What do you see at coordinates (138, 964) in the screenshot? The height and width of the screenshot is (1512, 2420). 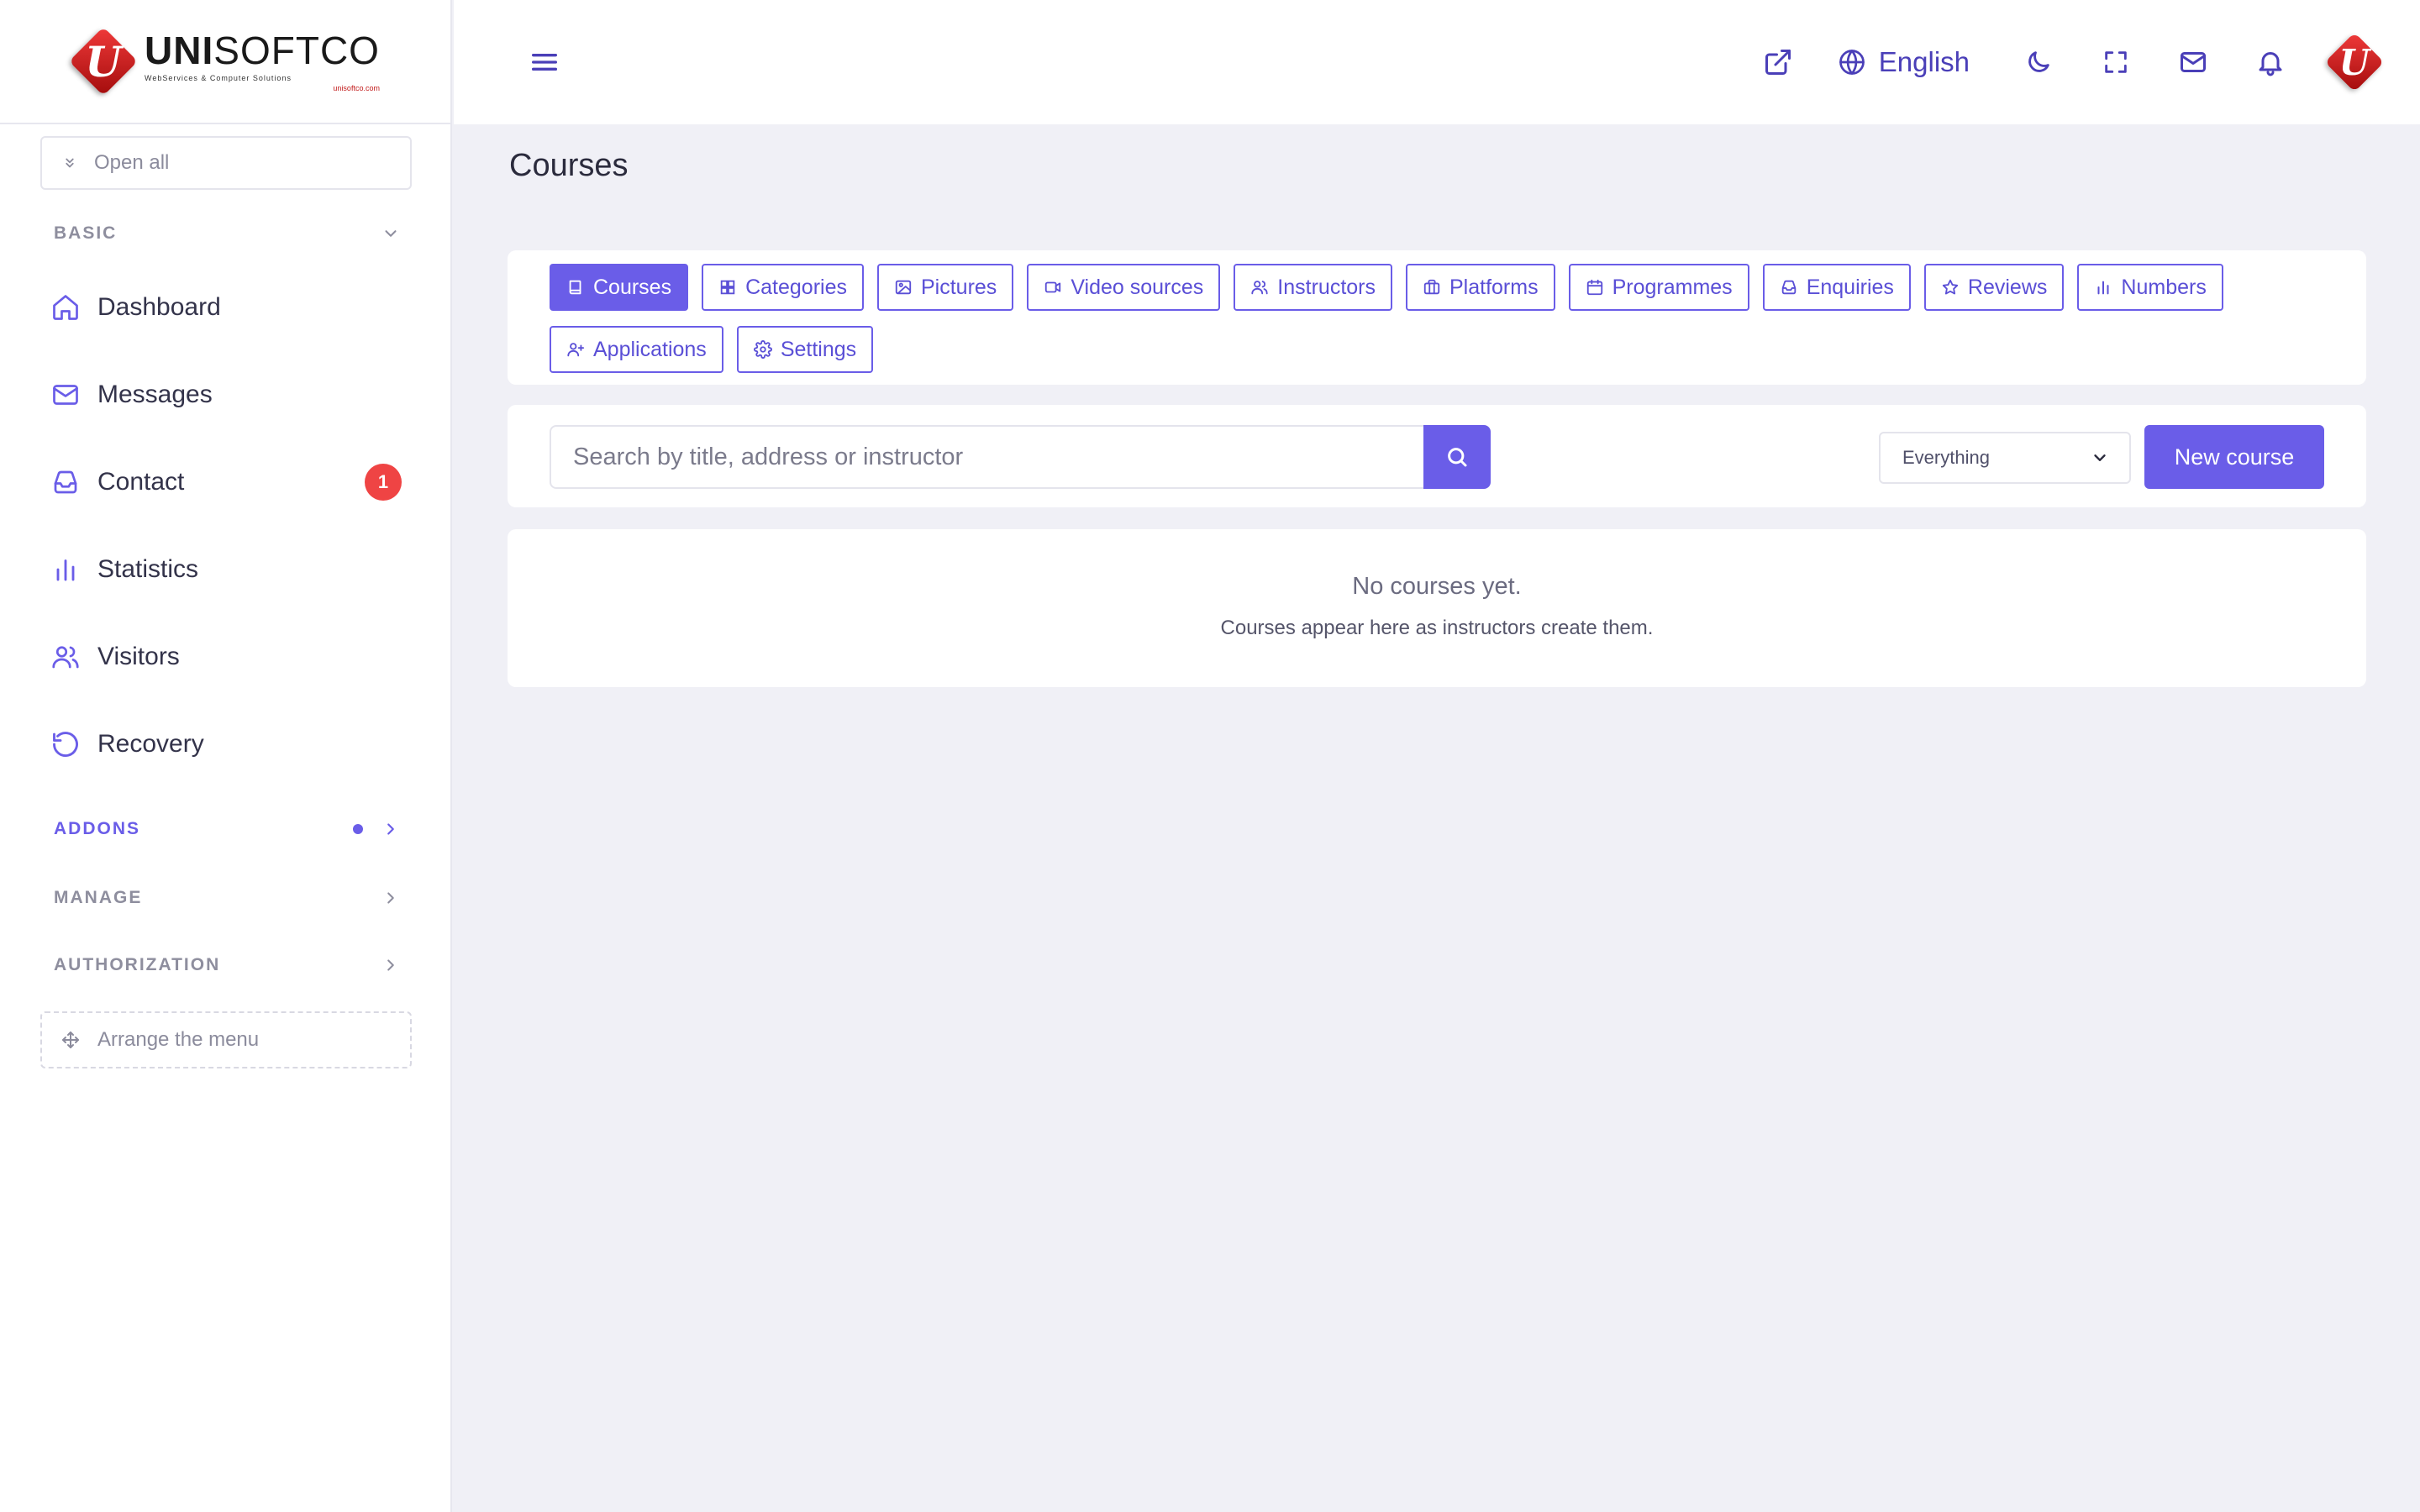 I see `section-authorization-label: AUTHORIZATION` at bounding box center [138, 964].